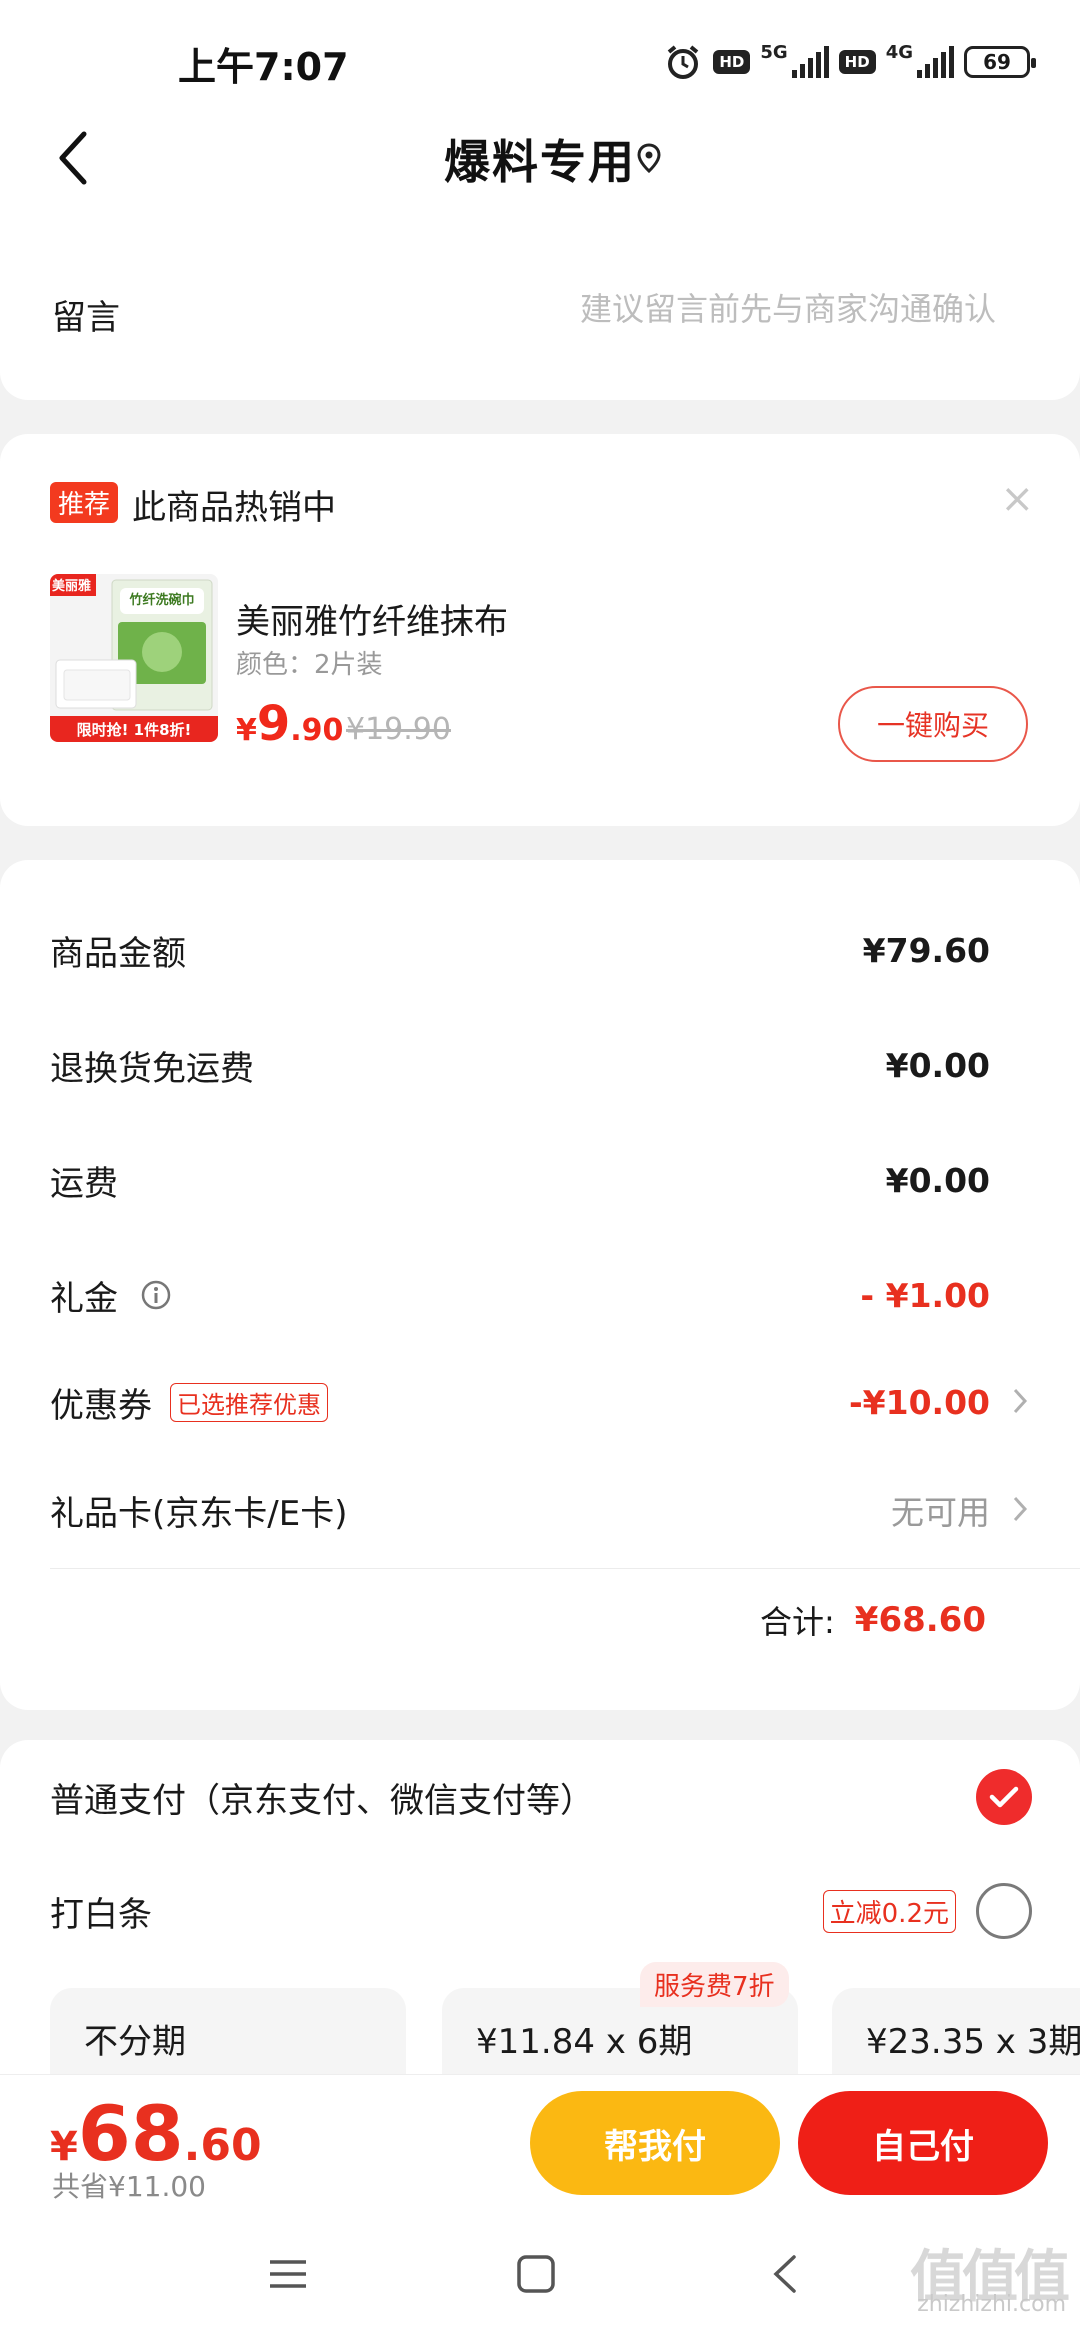  What do you see at coordinates (162, 600) in the screenshot?
I see `product-pack-label: 竹纤洗碗巾` at bounding box center [162, 600].